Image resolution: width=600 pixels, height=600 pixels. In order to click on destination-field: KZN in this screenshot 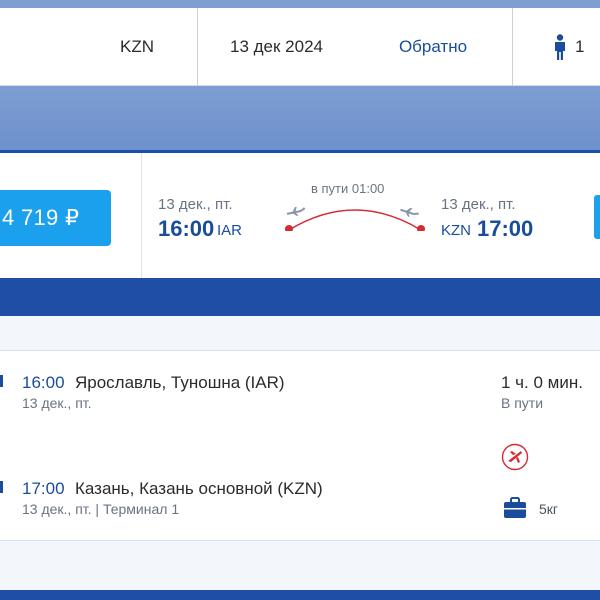, I will do `click(98, 47)`.